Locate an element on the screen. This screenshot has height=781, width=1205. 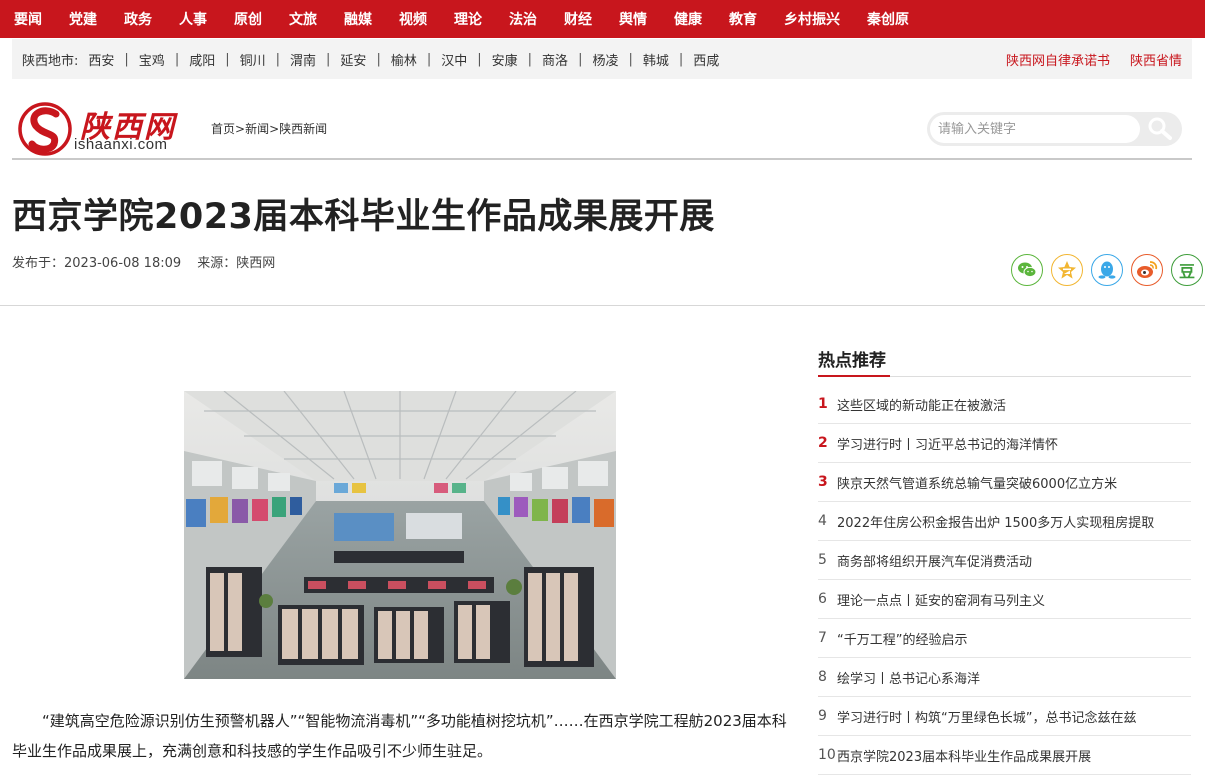
share-qq-button is located at coordinates (1107, 270).